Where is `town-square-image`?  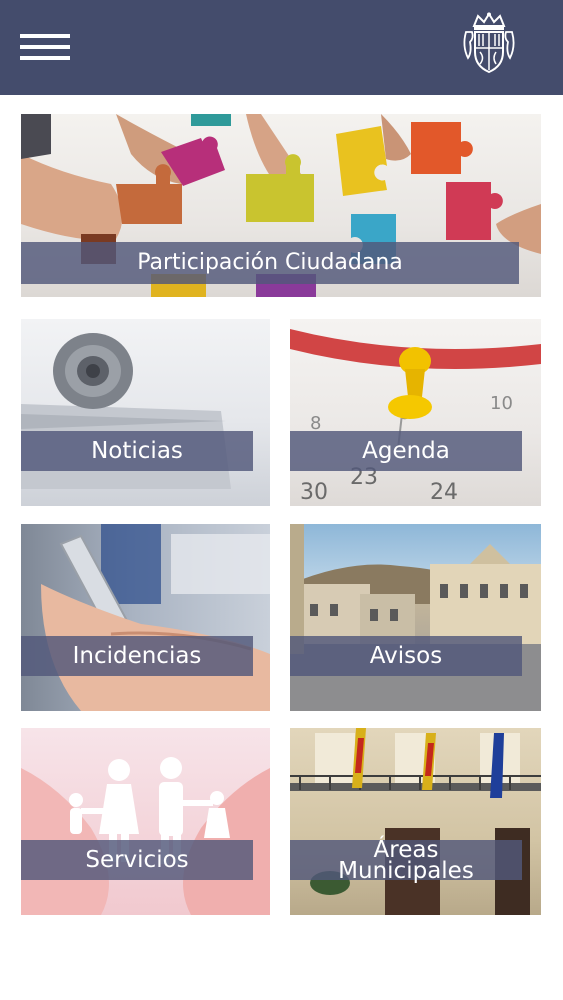 town-square-image is located at coordinates (415, 617).